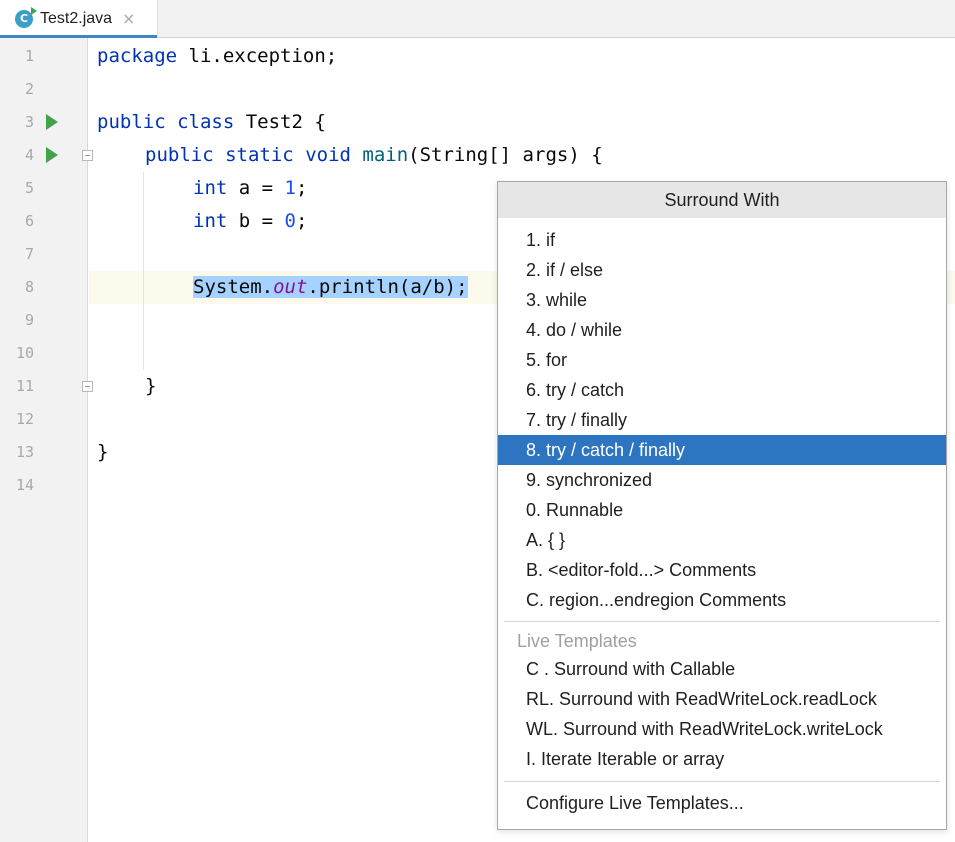 This screenshot has height=842, width=955. What do you see at coordinates (577, 641) in the screenshot?
I see `live-templates-header: Live Templates` at bounding box center [577, 641].